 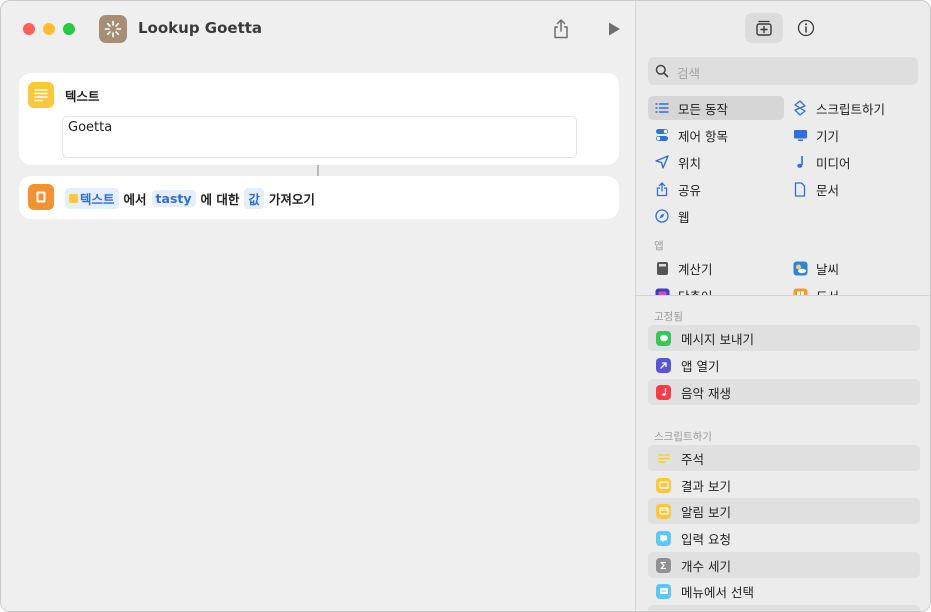 What do you see at coordinates (784, 608) in the screenshot?
I see `scripting-next-row-peek` at bounding box center [784, 608].